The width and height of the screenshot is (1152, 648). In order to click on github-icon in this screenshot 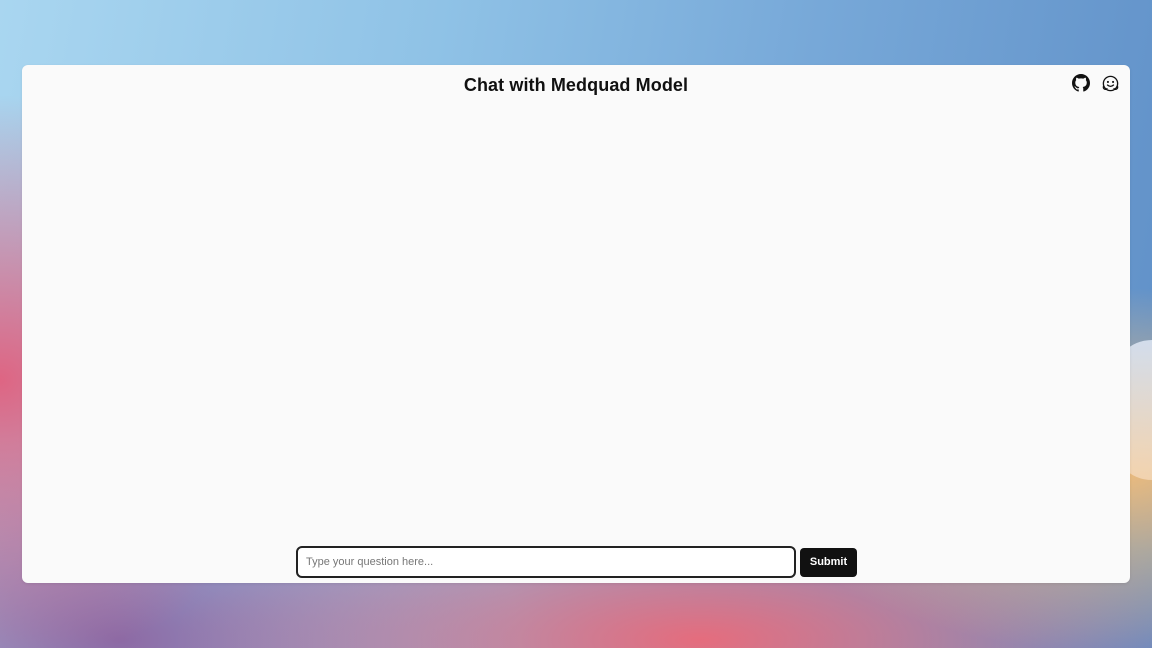, I will do `click(1081, 83)`.